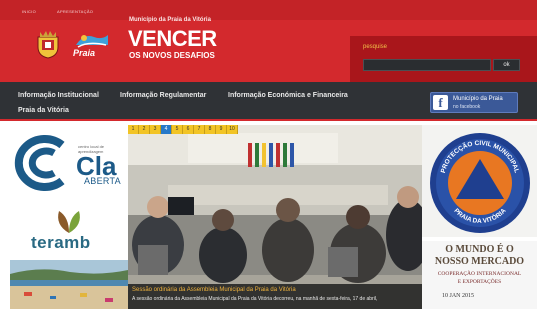 This screenshot has width=537, height=309. What do you see at coordinates (199, 129) in the screenshot?
I see `slider-page-7: 7` at bounding box center [199, 129].